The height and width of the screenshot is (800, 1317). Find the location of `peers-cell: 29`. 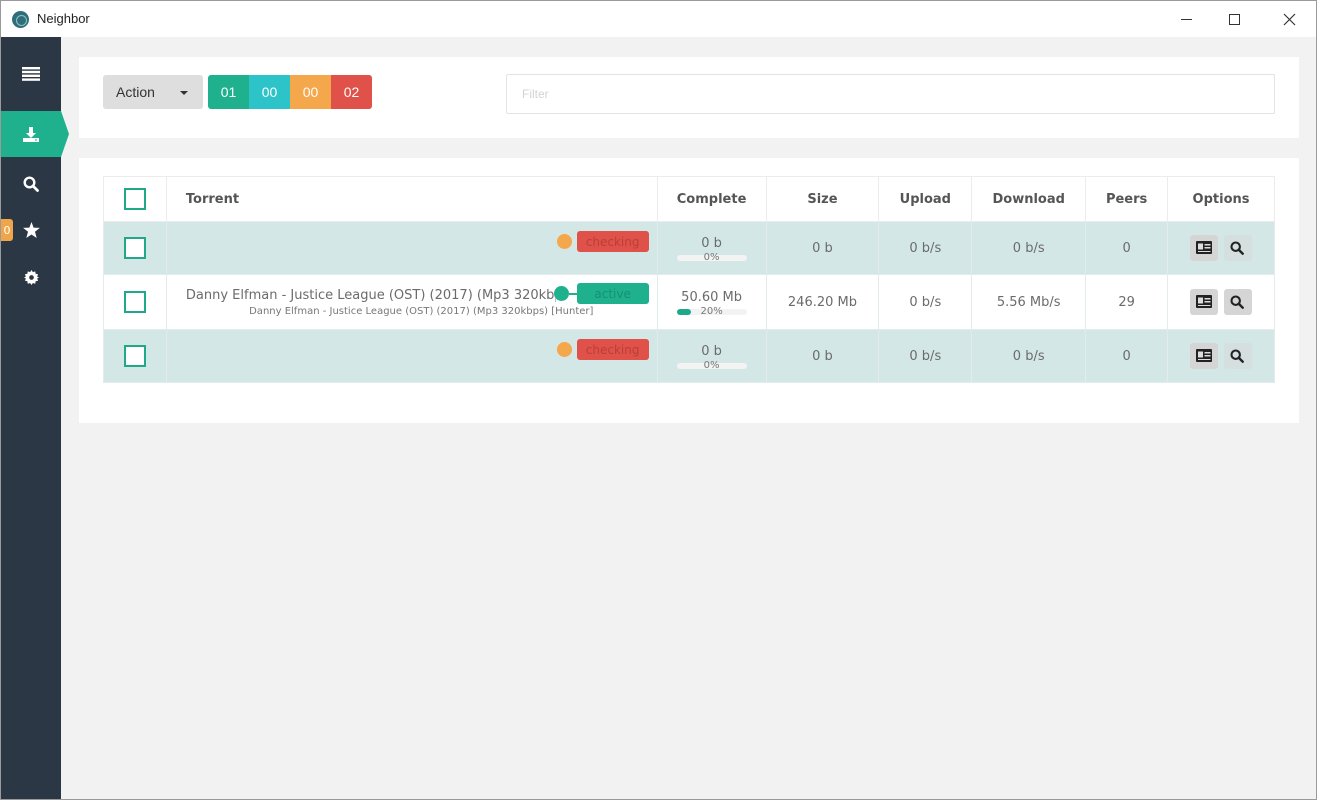

peers-cell: 29 is located at coordinates (1127, 302).